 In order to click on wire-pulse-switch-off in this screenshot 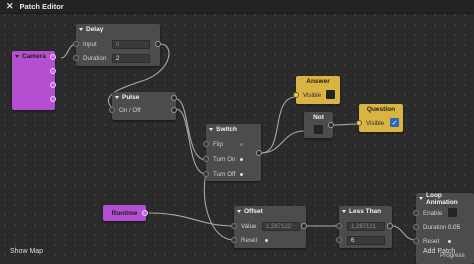, I will do `click(191, 141)`.